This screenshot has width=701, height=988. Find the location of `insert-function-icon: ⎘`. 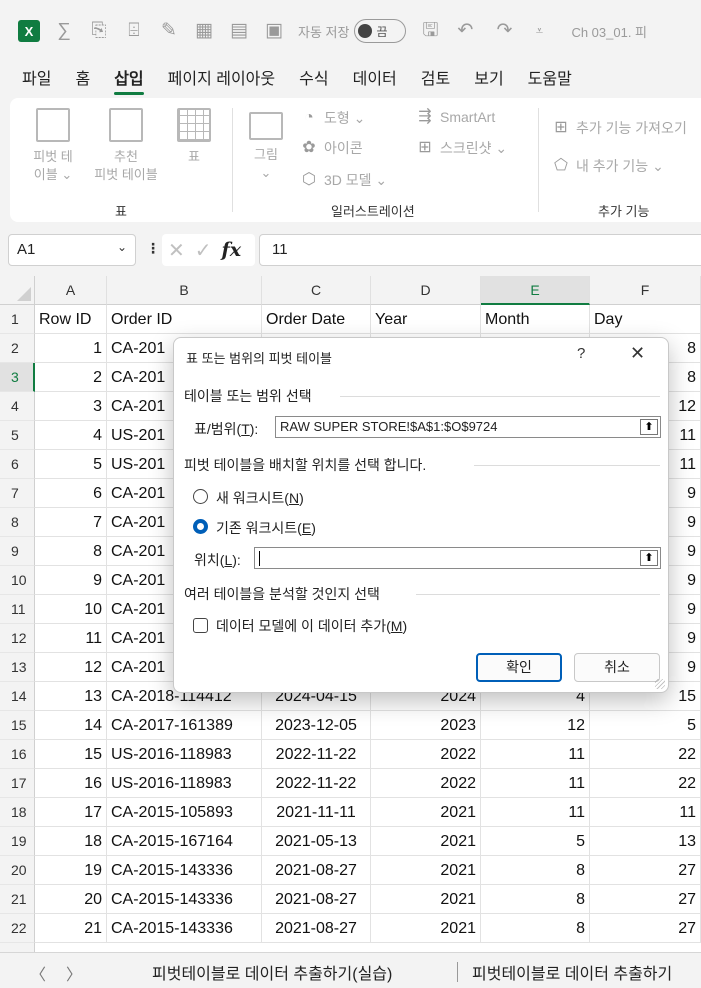

insert-function-icon: ⎘ is located at coordinates (99, 31).